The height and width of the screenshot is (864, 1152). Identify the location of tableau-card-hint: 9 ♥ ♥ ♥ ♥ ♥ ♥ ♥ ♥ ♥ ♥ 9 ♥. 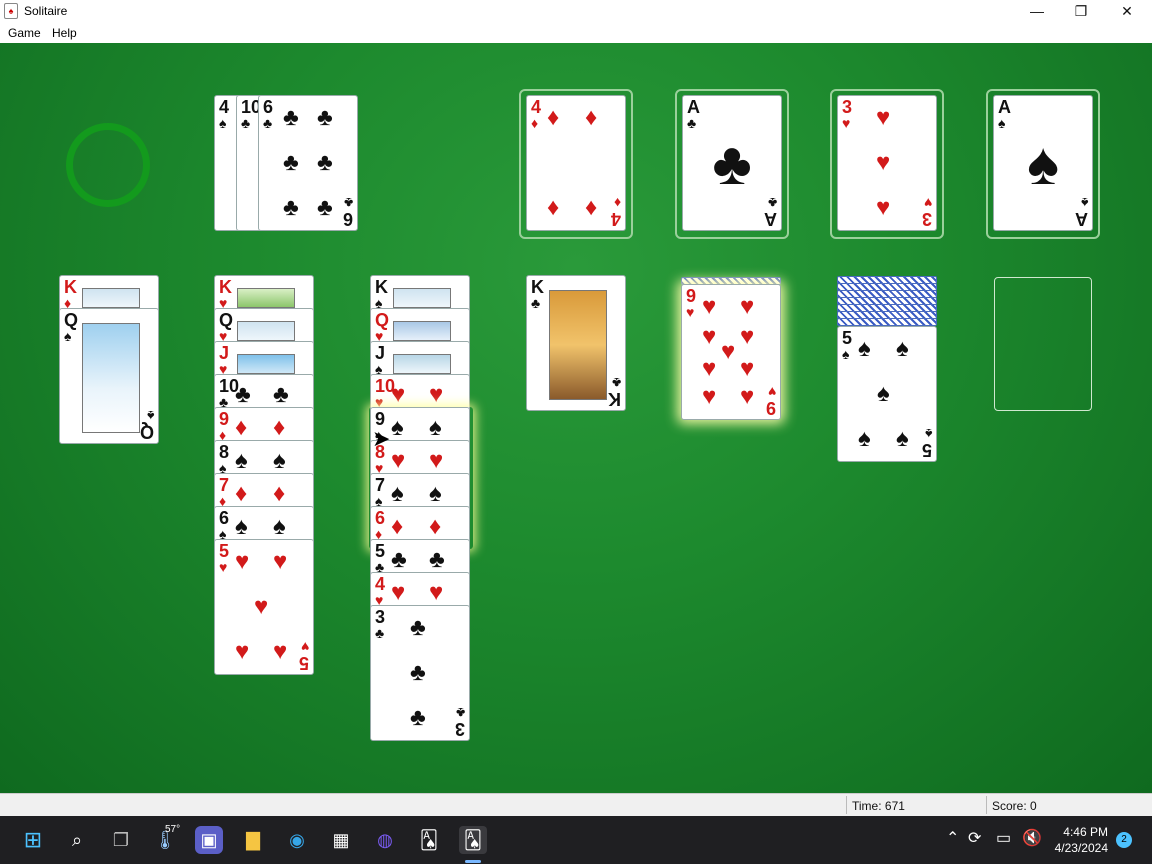
(731, 352).